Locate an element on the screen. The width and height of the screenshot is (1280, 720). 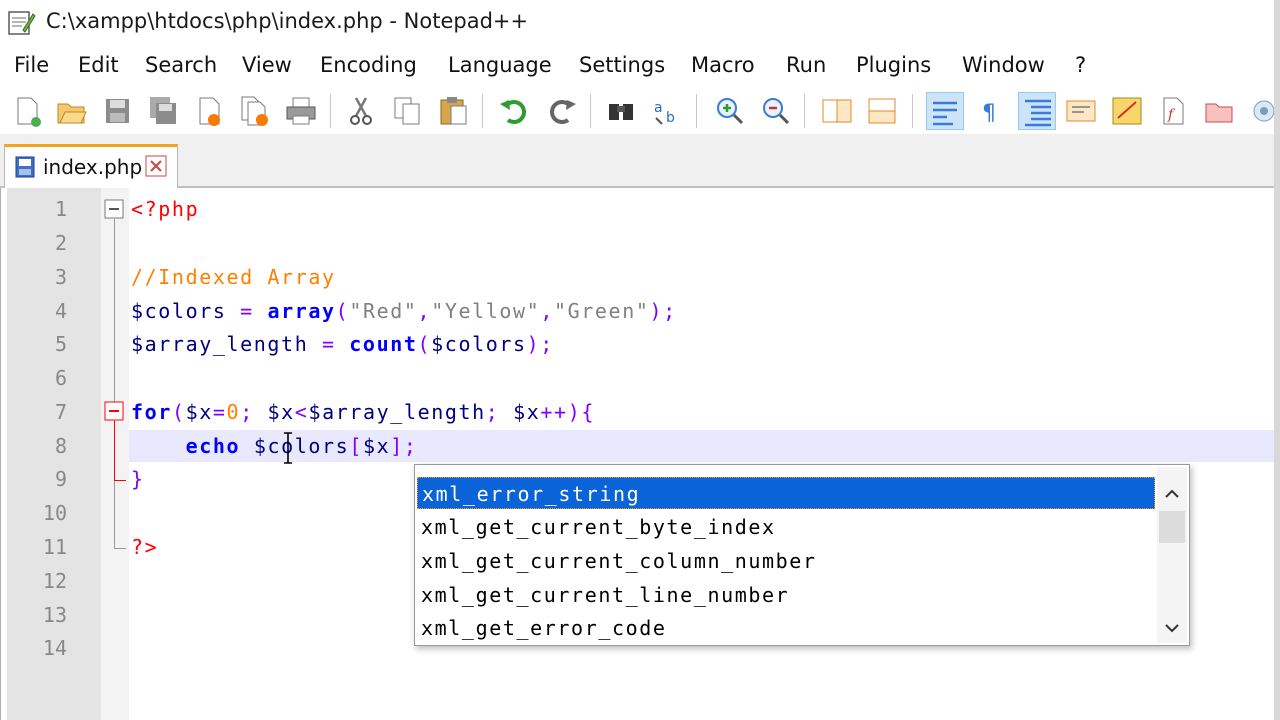
menu-help: ? is located at coordinates (1080, 65).